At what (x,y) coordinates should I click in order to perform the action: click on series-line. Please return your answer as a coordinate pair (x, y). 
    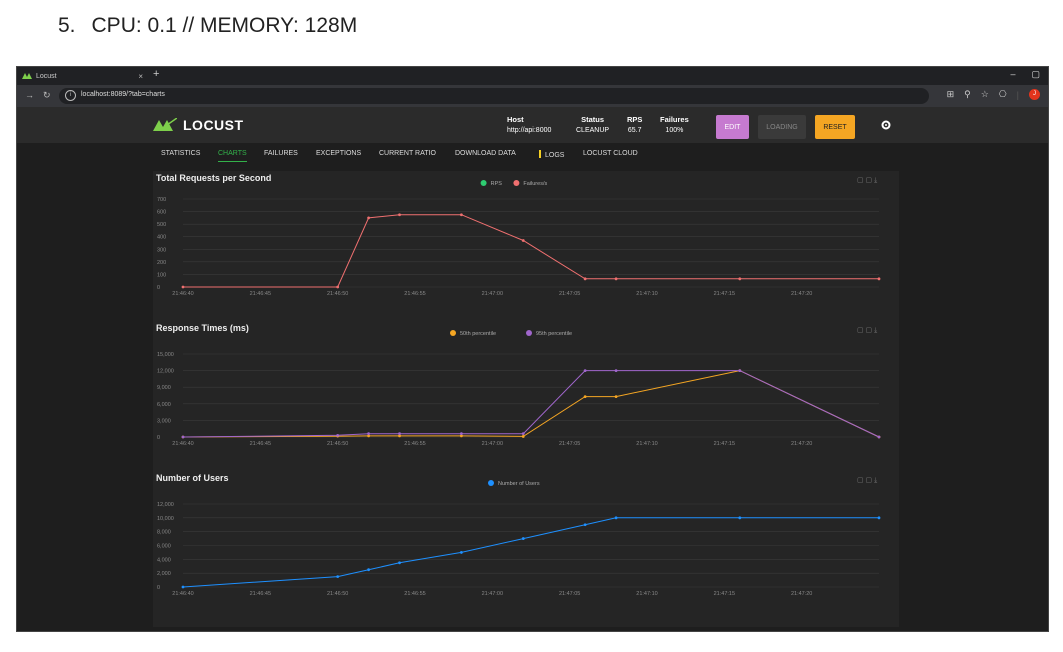
    Looking at the image, I should click on (531, 251).